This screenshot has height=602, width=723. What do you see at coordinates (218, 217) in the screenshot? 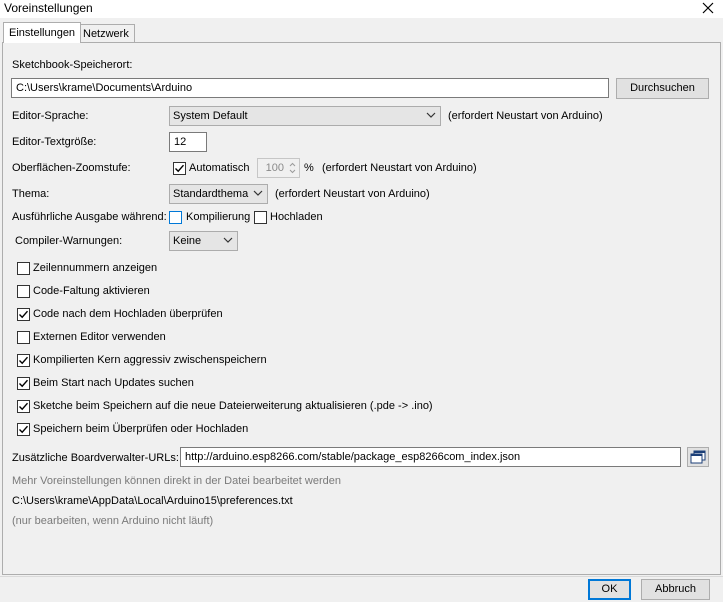
I see `verbose-compile-label: Kompilierung` at bounding box center [218, 217].